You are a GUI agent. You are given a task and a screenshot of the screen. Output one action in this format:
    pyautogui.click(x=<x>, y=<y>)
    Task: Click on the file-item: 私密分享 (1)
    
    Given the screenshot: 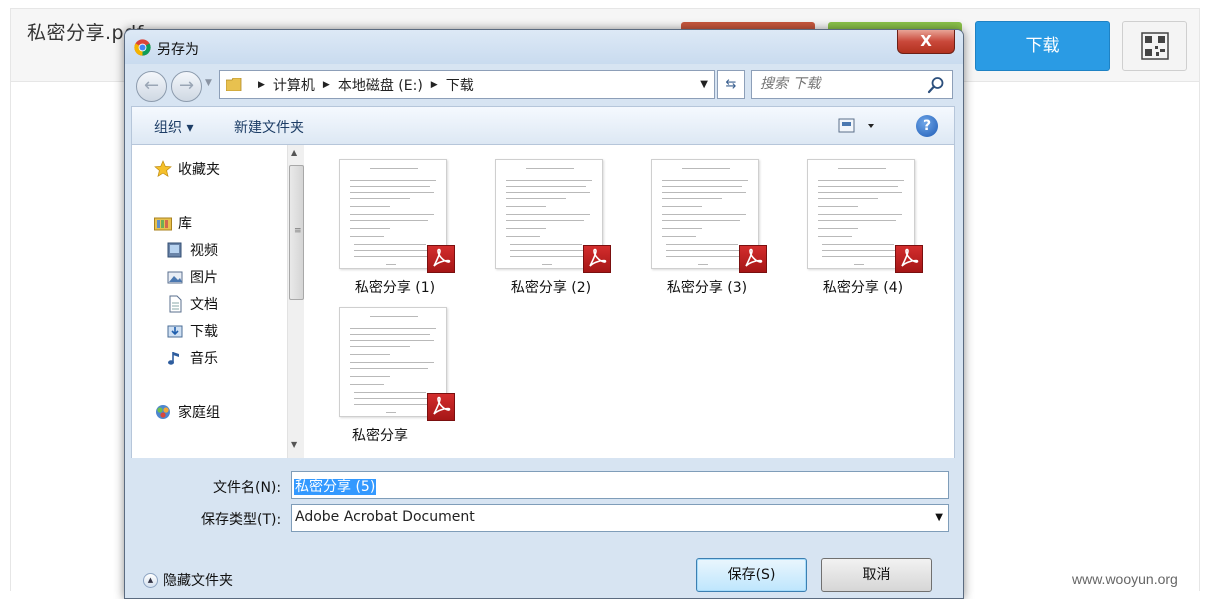 What is the action you would take?
    pyautogui.click(x=380, y=220)
    